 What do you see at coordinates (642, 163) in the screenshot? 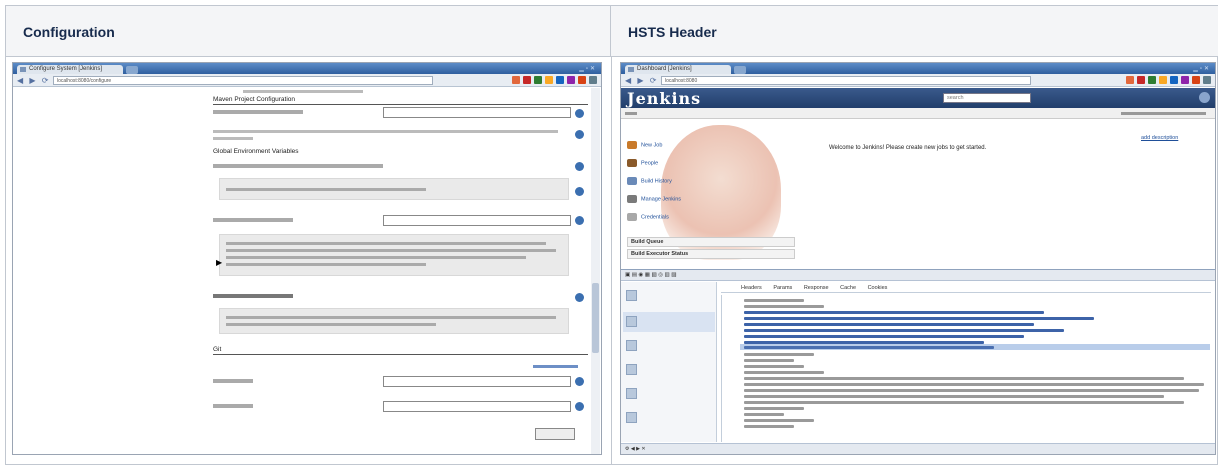
I see `task-people: People` at bounding box center [642, 163].